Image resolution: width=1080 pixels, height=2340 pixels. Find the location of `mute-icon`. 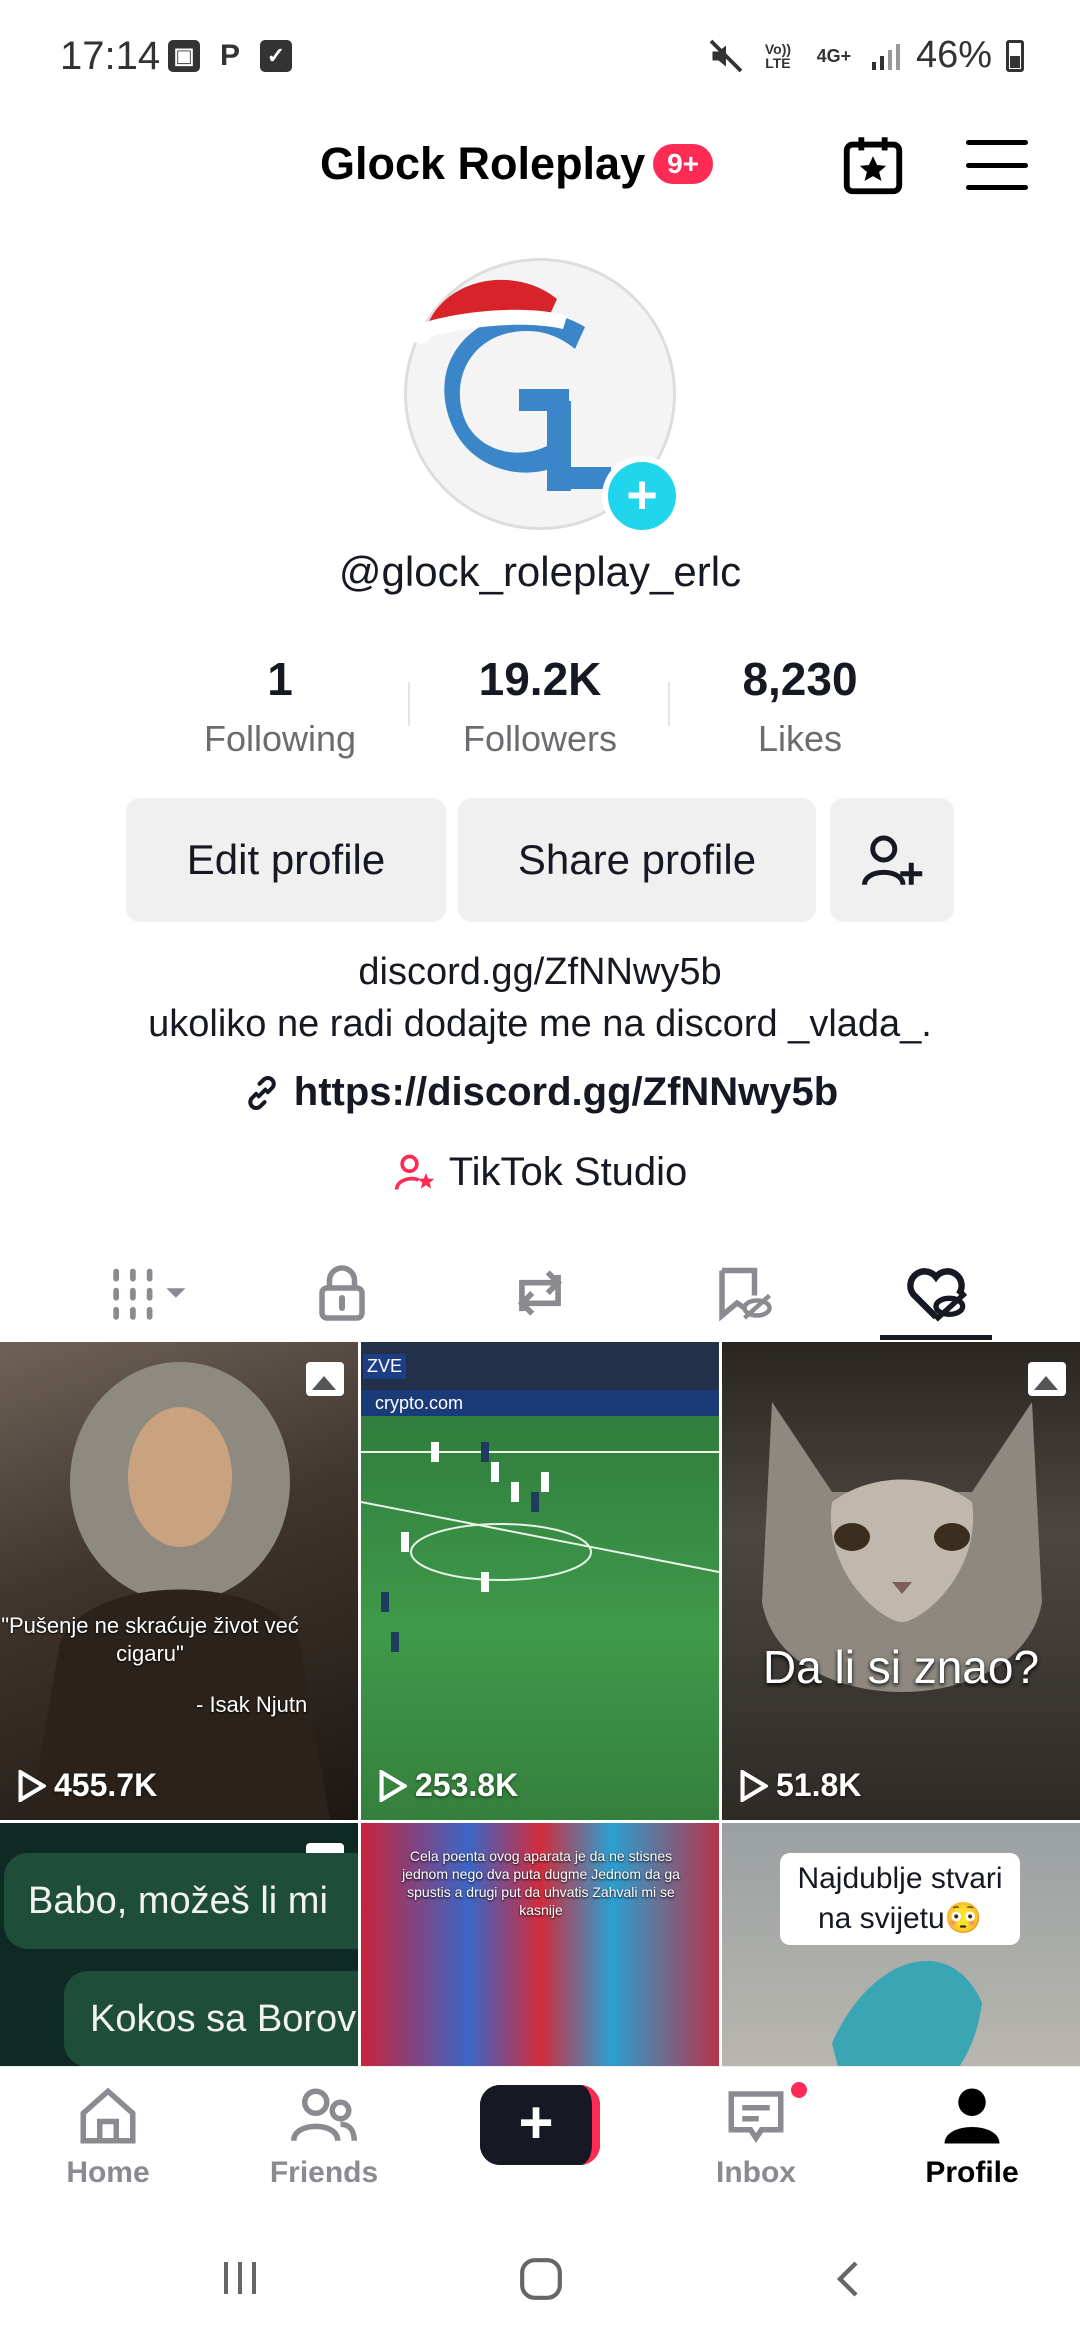

mute-icon is located at coordinates (726, 55).